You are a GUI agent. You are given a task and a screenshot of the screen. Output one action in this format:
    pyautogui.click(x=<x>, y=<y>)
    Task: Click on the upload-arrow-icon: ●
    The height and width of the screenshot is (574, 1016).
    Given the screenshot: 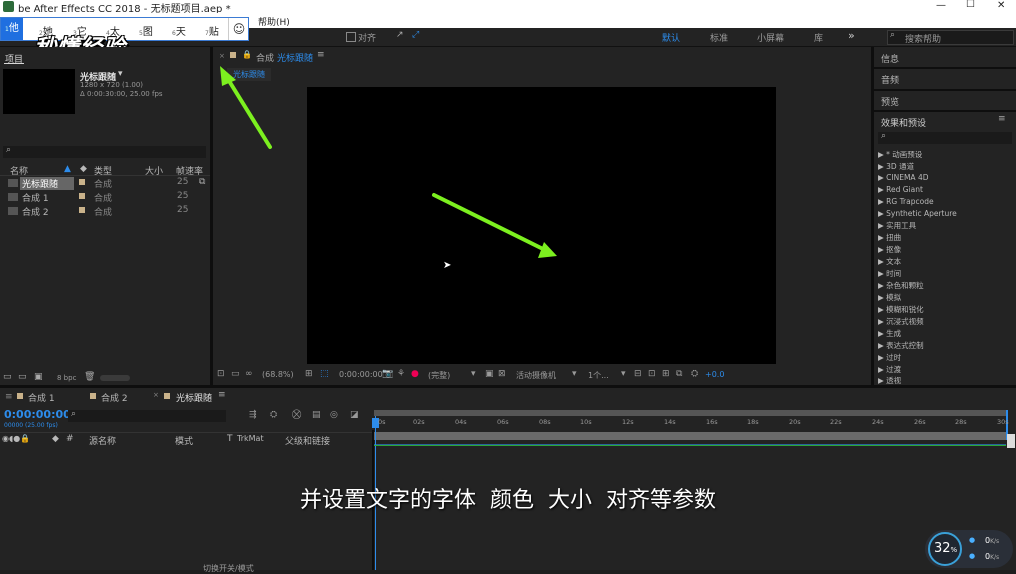 What is the action you would take?
    pyautogui.click(x=972, y=540)
    